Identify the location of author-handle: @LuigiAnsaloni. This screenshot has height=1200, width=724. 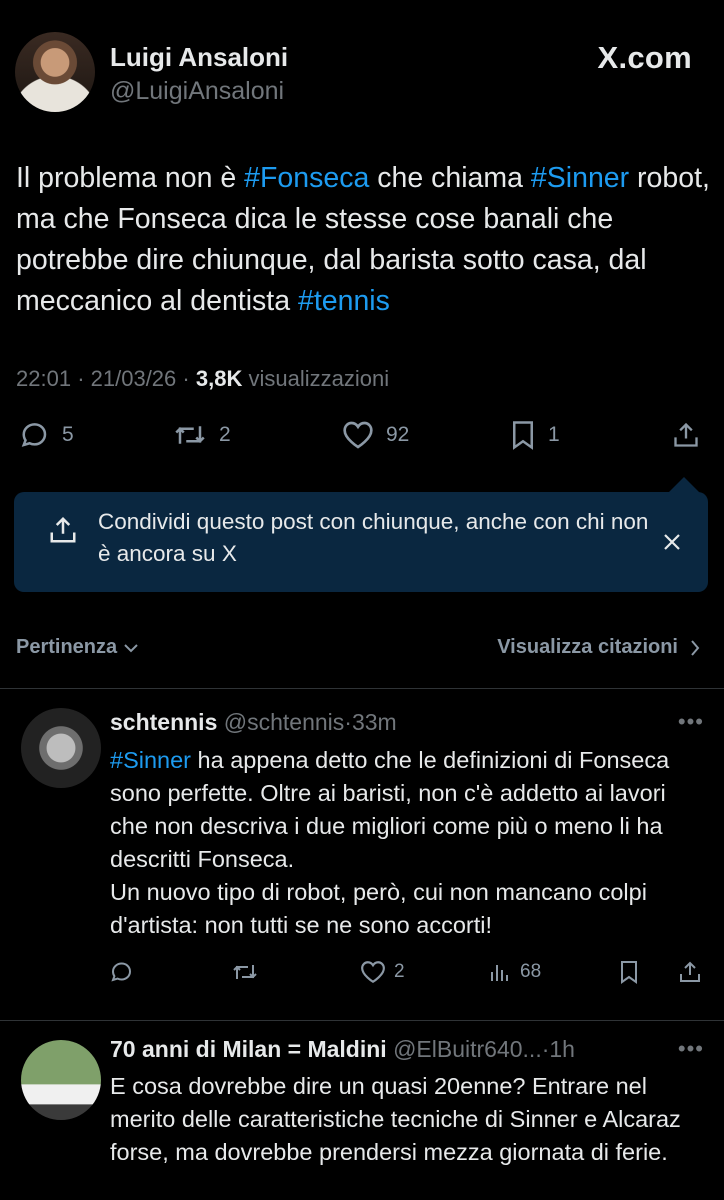
(197, 91).